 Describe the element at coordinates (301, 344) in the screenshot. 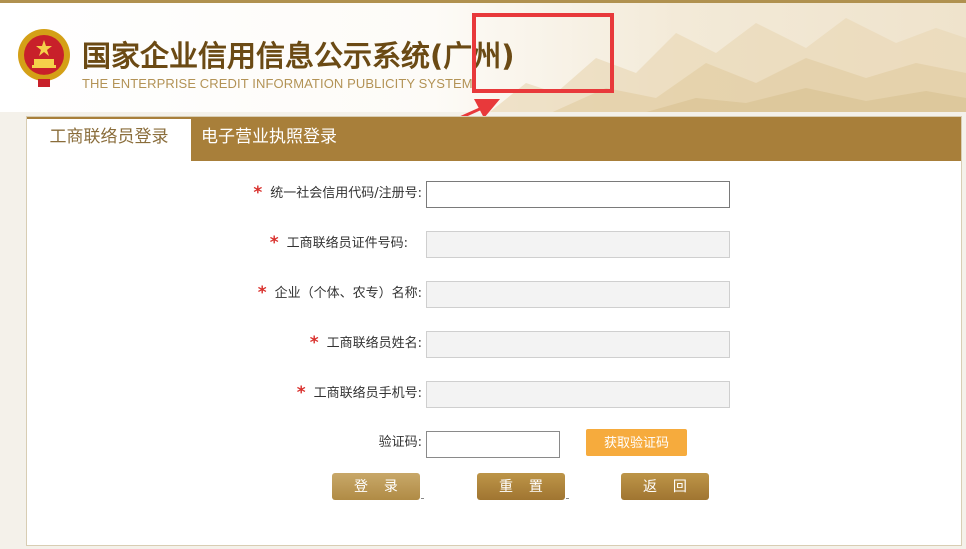

I see `form-row-liaison-name: * 工商联络员姓名:` at that location.